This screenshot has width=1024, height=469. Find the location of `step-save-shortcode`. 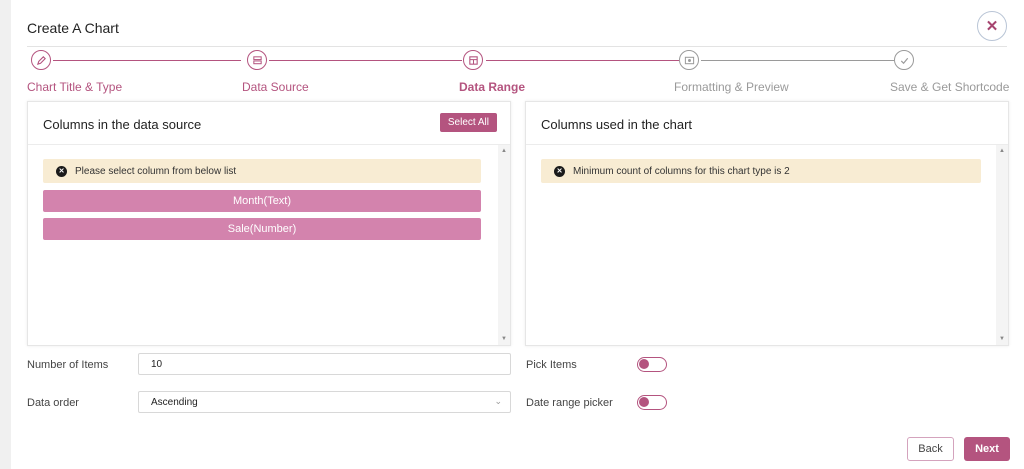

step-save-shortcode is located at coordinates (904, 60).